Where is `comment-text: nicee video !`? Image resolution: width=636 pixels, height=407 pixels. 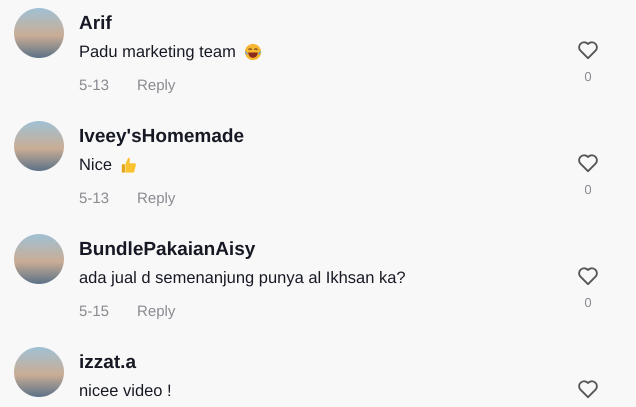 comment-text: nicee video ! is located at coordinates (125, 391).